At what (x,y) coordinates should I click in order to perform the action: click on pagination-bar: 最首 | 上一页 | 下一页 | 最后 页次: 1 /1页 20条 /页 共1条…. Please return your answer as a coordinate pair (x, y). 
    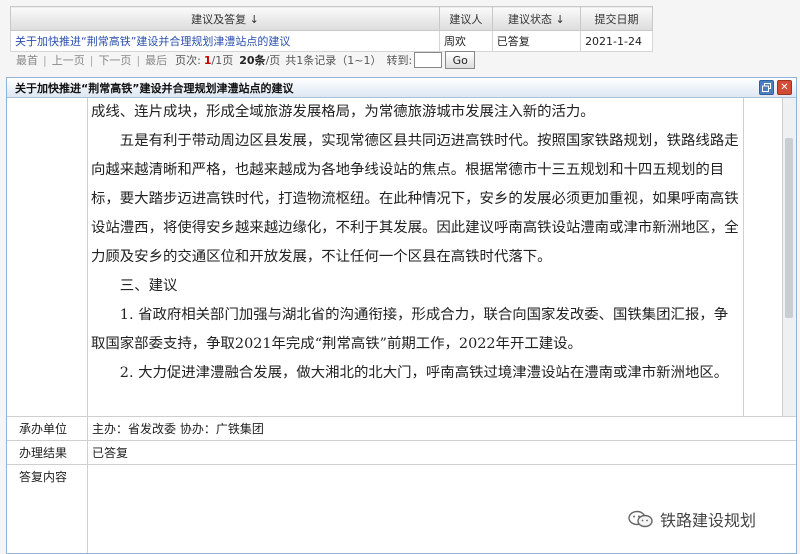
    Looking at the image, I should click on (246, 60).